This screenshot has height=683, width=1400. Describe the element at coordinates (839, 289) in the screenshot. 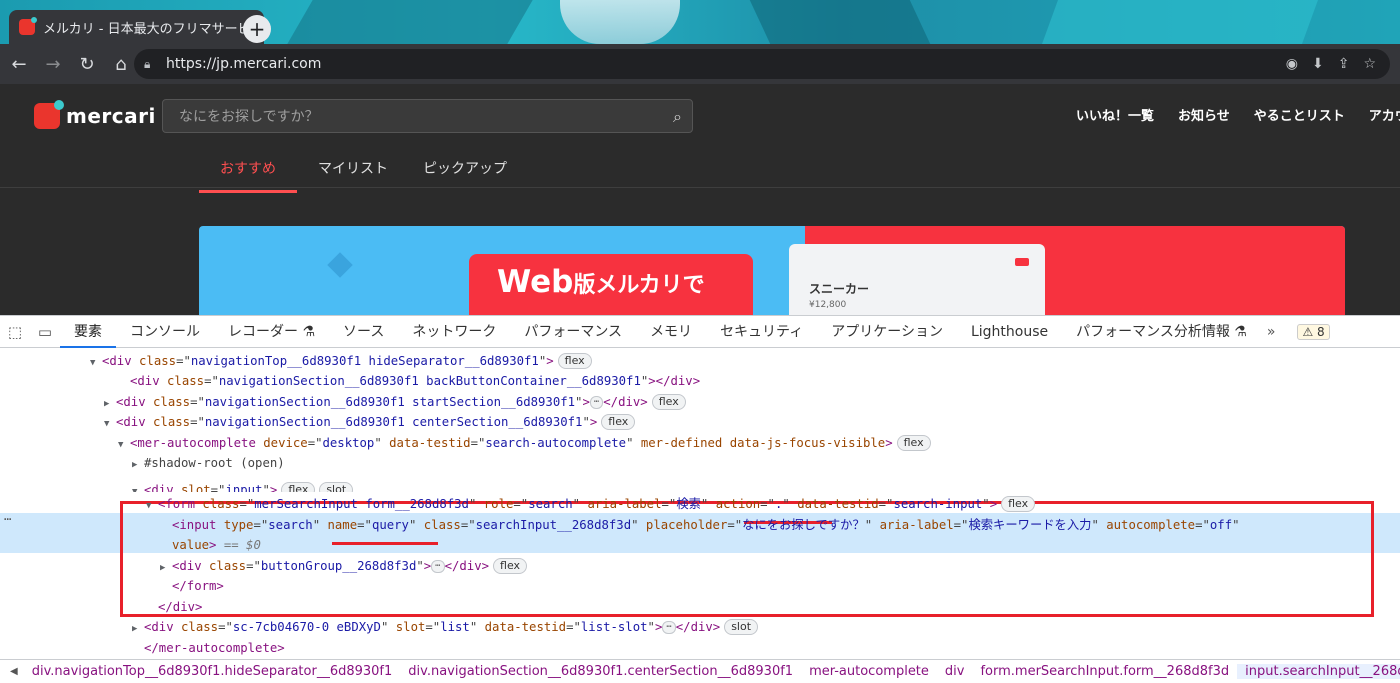

I see `banner-item-name: スニーカー` at that location.